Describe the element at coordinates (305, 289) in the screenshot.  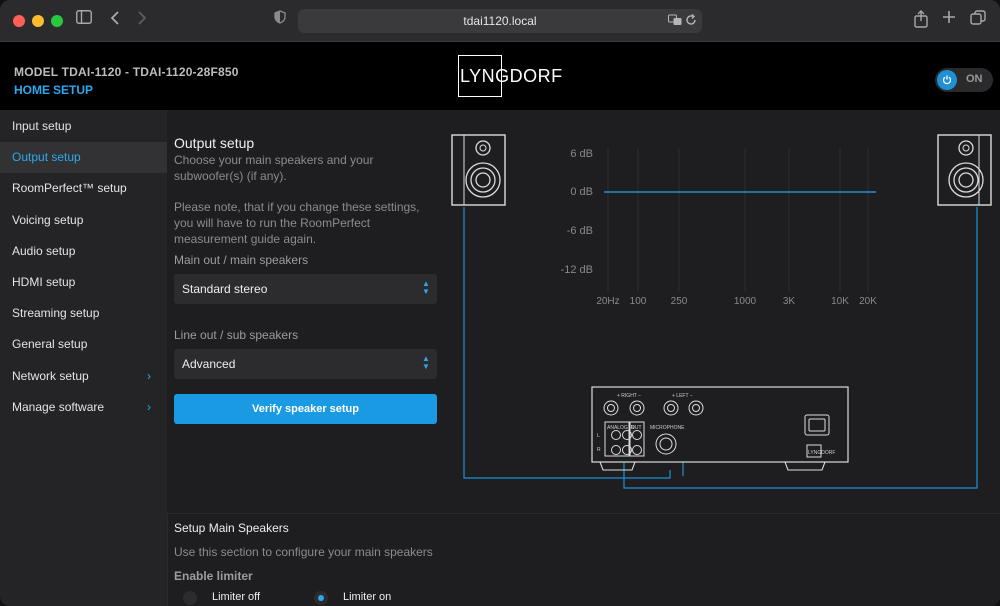
I see `main-out-select: Standard stereo ▲ ▼` at that location.